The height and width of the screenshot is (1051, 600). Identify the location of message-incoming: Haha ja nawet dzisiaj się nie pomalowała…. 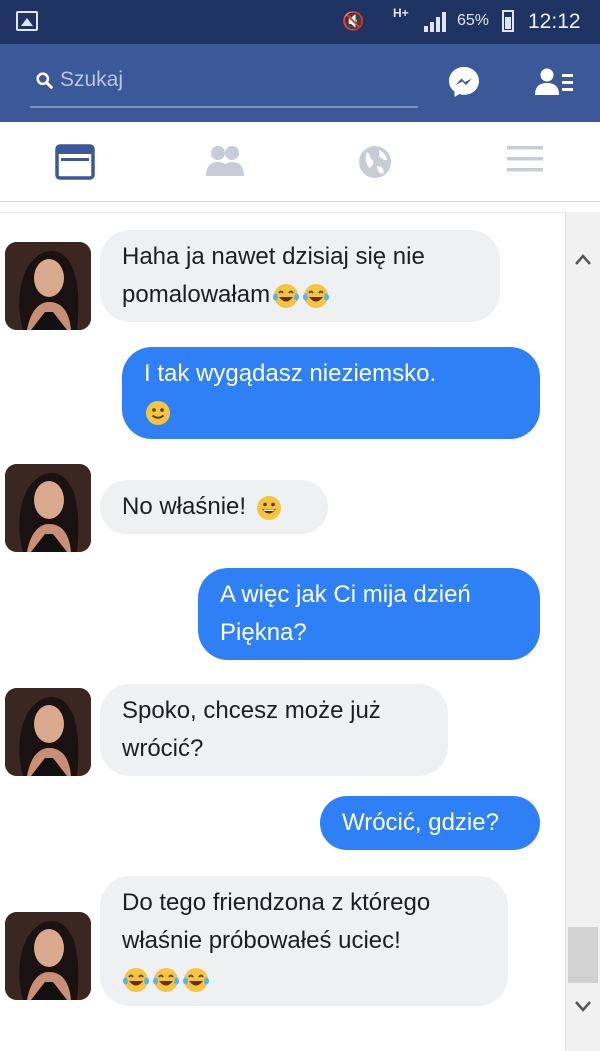
(300, 276).